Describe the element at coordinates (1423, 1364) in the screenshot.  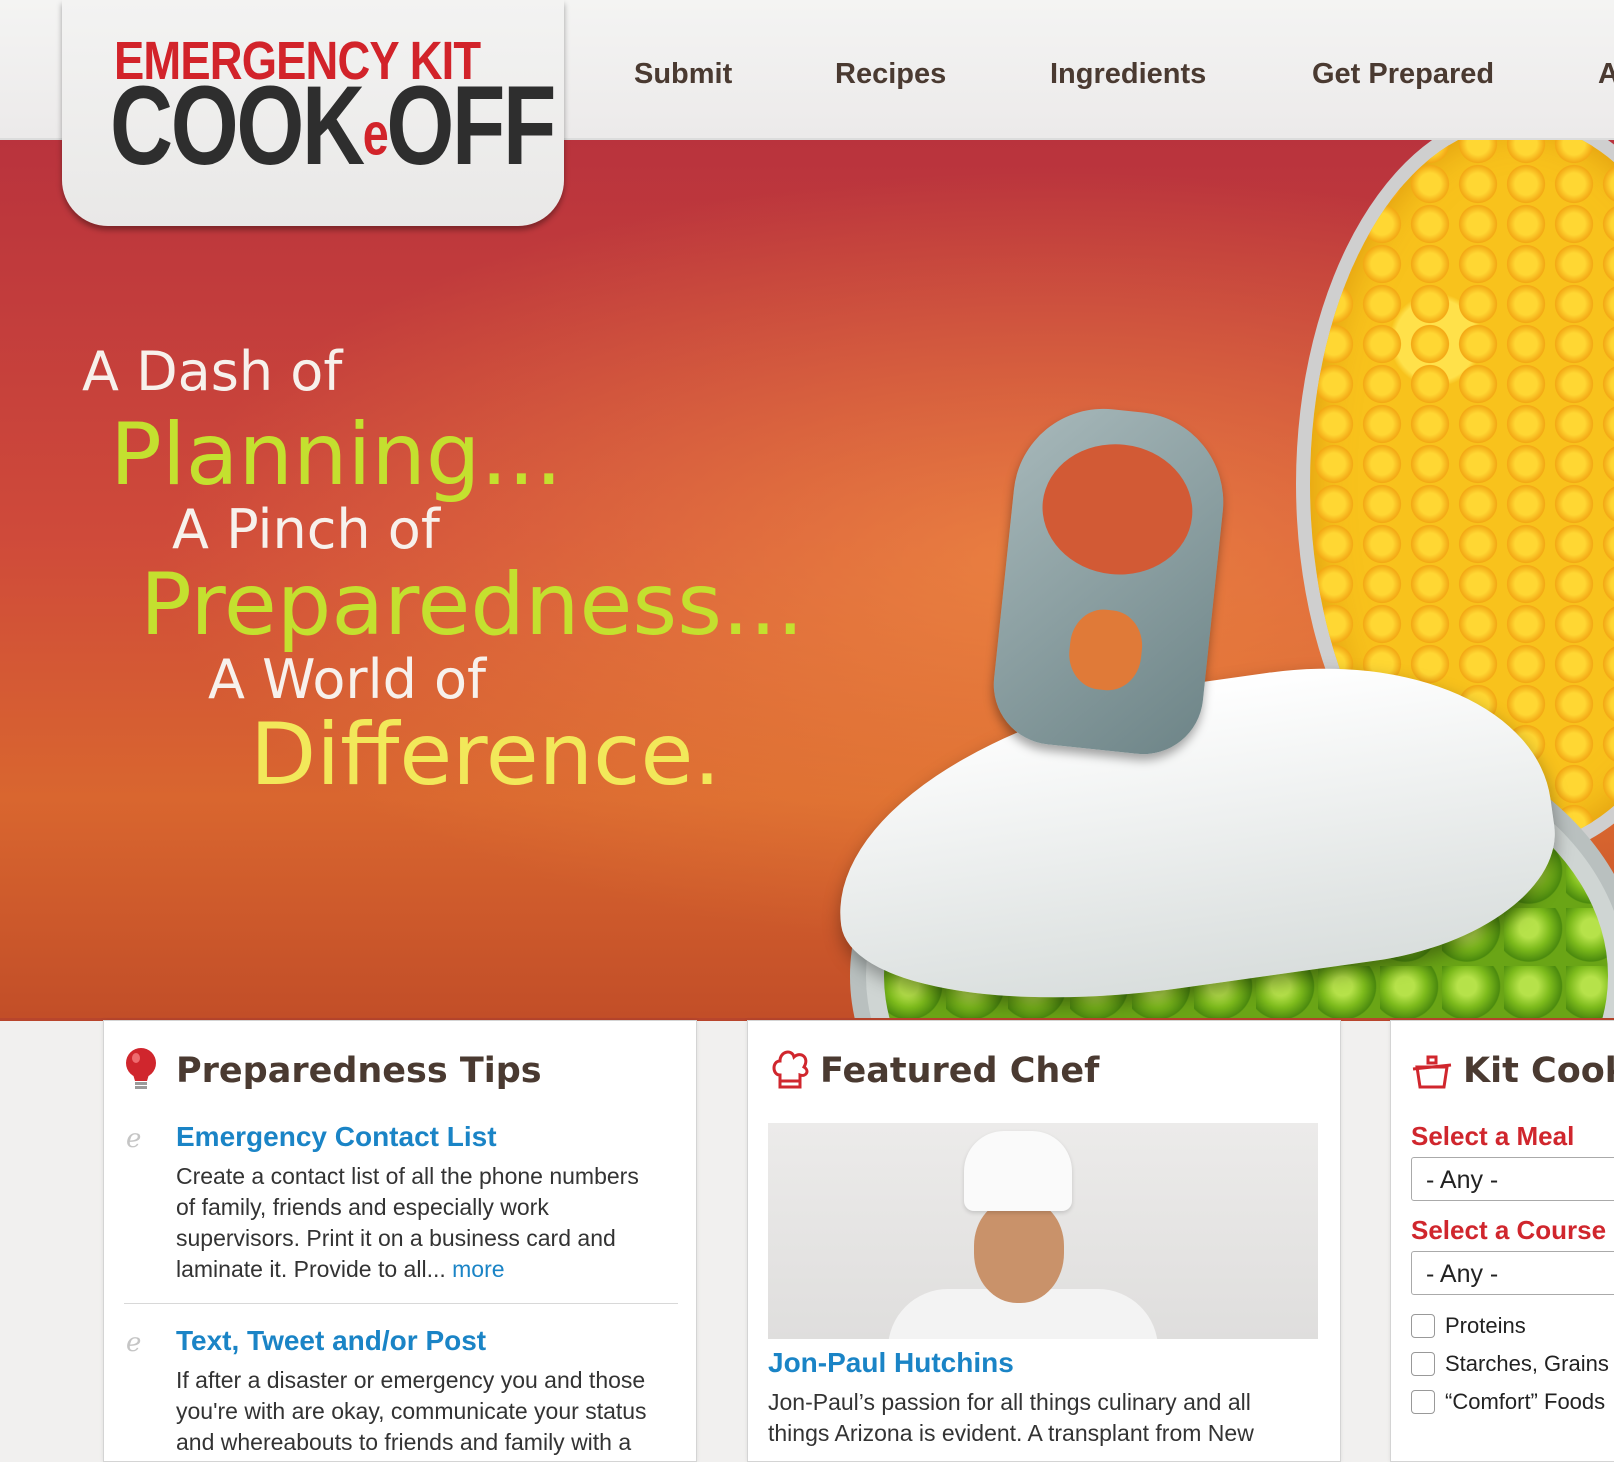
I see `checkbox-starches` at that location.